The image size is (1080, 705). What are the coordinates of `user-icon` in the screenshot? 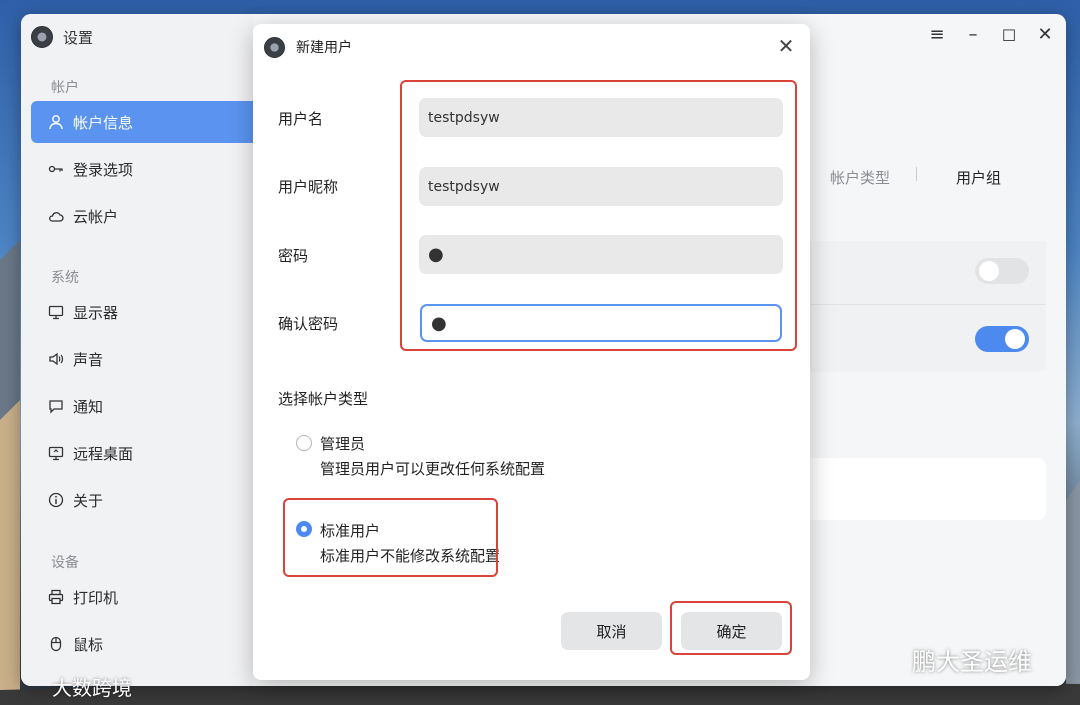 It's located at (56, 122).